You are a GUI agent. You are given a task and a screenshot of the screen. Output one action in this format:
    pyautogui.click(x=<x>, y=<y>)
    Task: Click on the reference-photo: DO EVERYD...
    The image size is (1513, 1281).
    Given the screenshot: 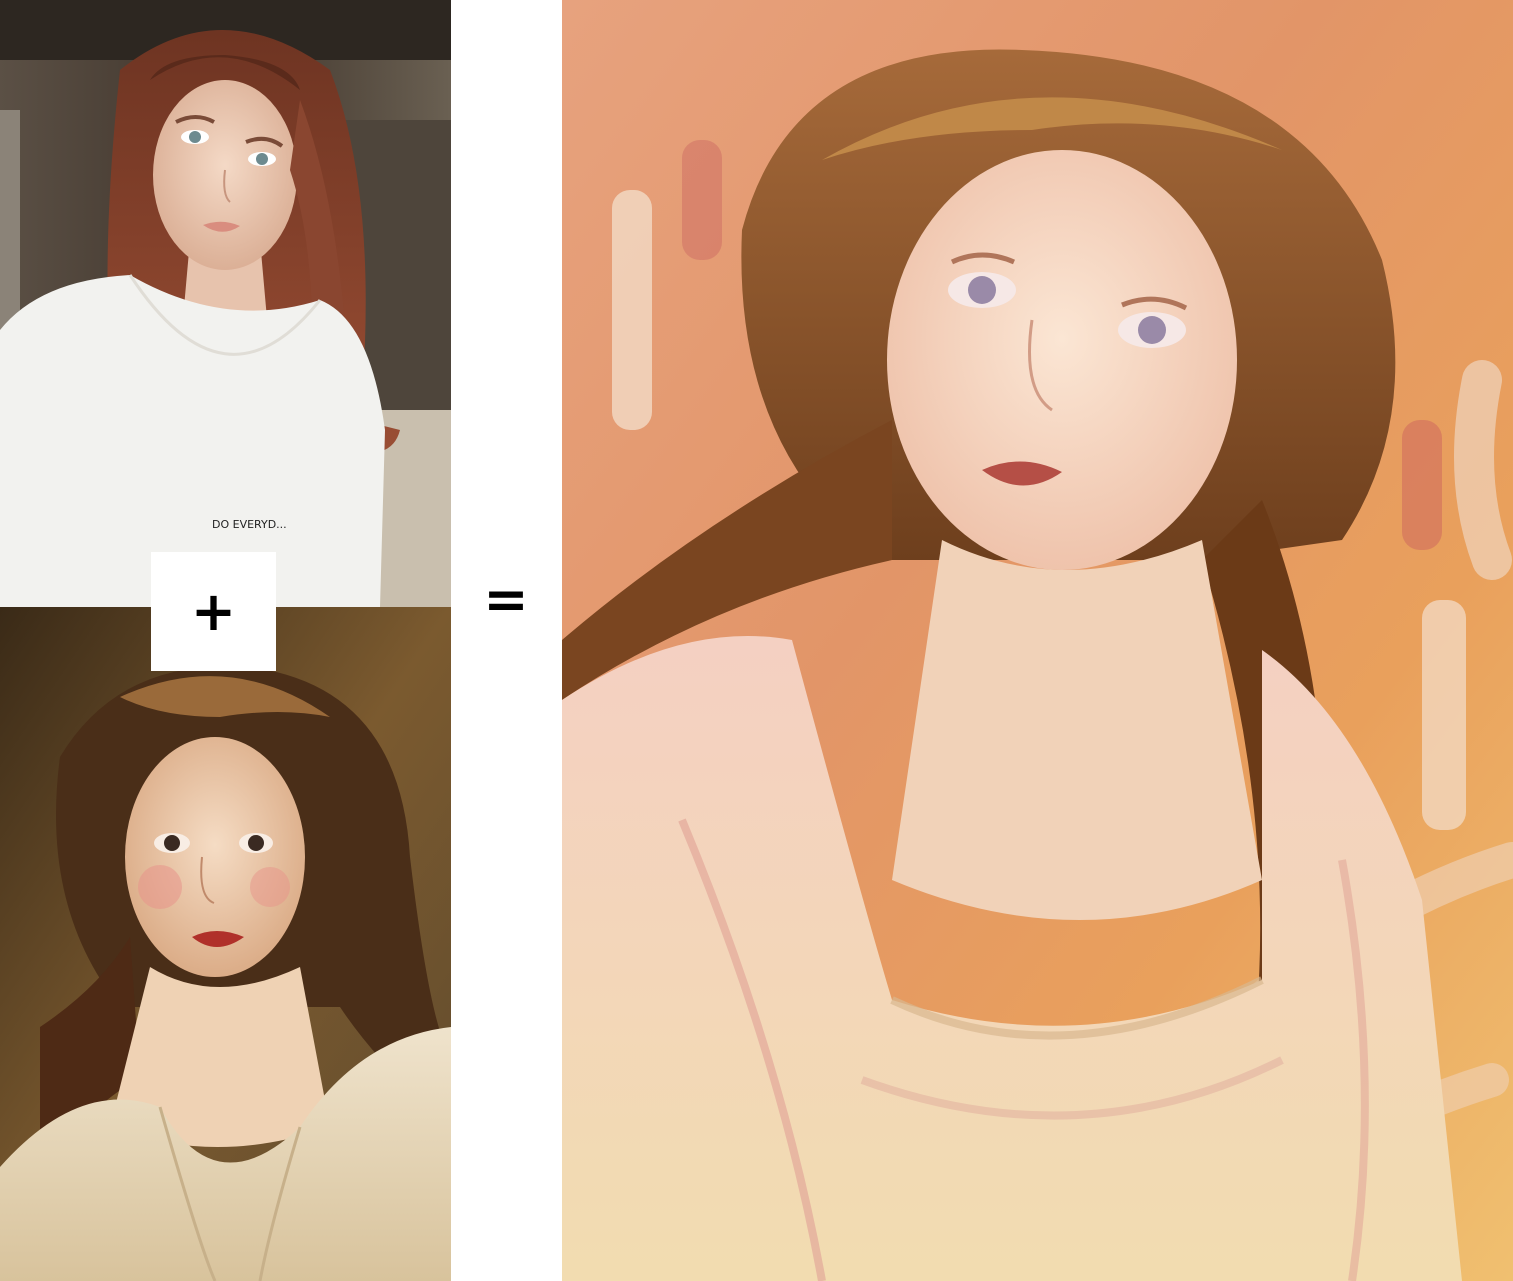 What is the action you would take?
    pyautogui.click(x=225, y=303)
    